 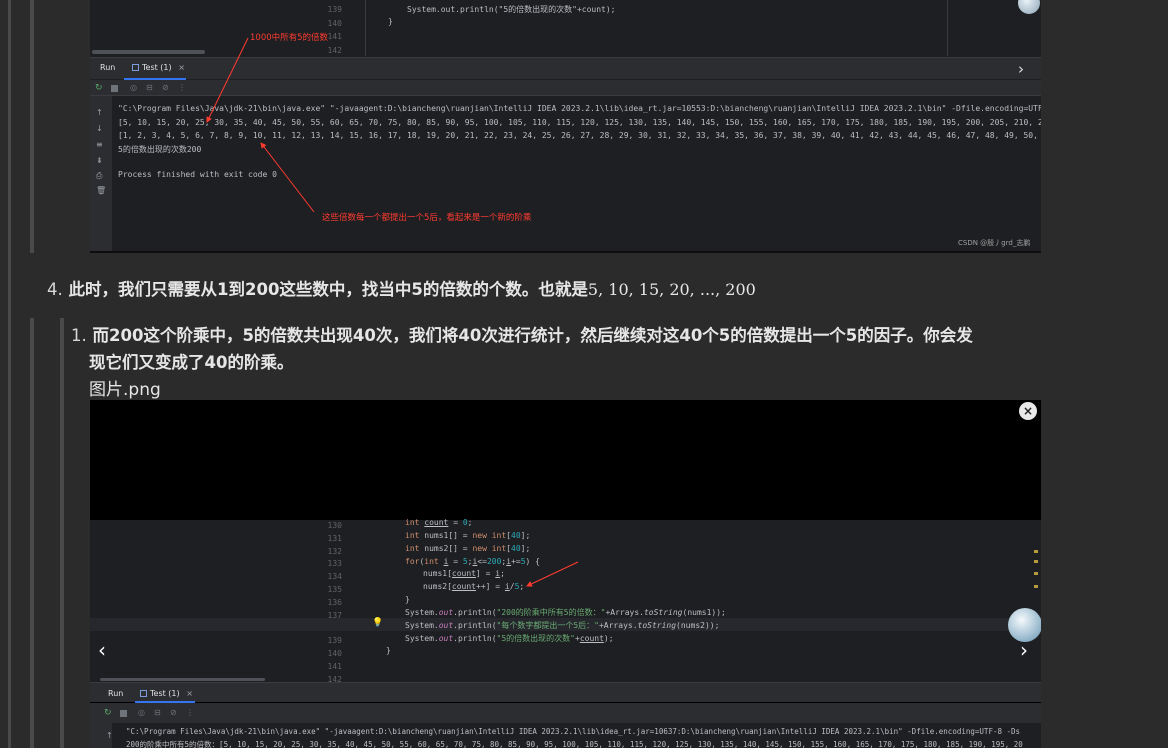 I want to click on list-number: 4., so click(x=55, y=289).